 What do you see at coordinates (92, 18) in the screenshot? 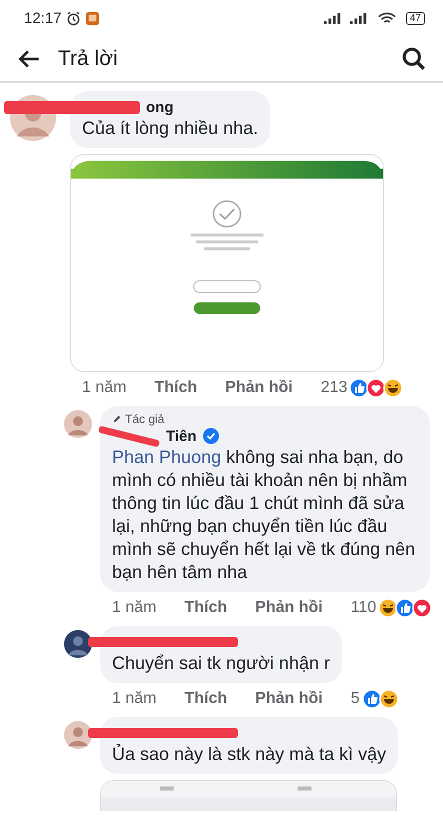
I see `app-notification-icon` at bounding box center [92, 18].